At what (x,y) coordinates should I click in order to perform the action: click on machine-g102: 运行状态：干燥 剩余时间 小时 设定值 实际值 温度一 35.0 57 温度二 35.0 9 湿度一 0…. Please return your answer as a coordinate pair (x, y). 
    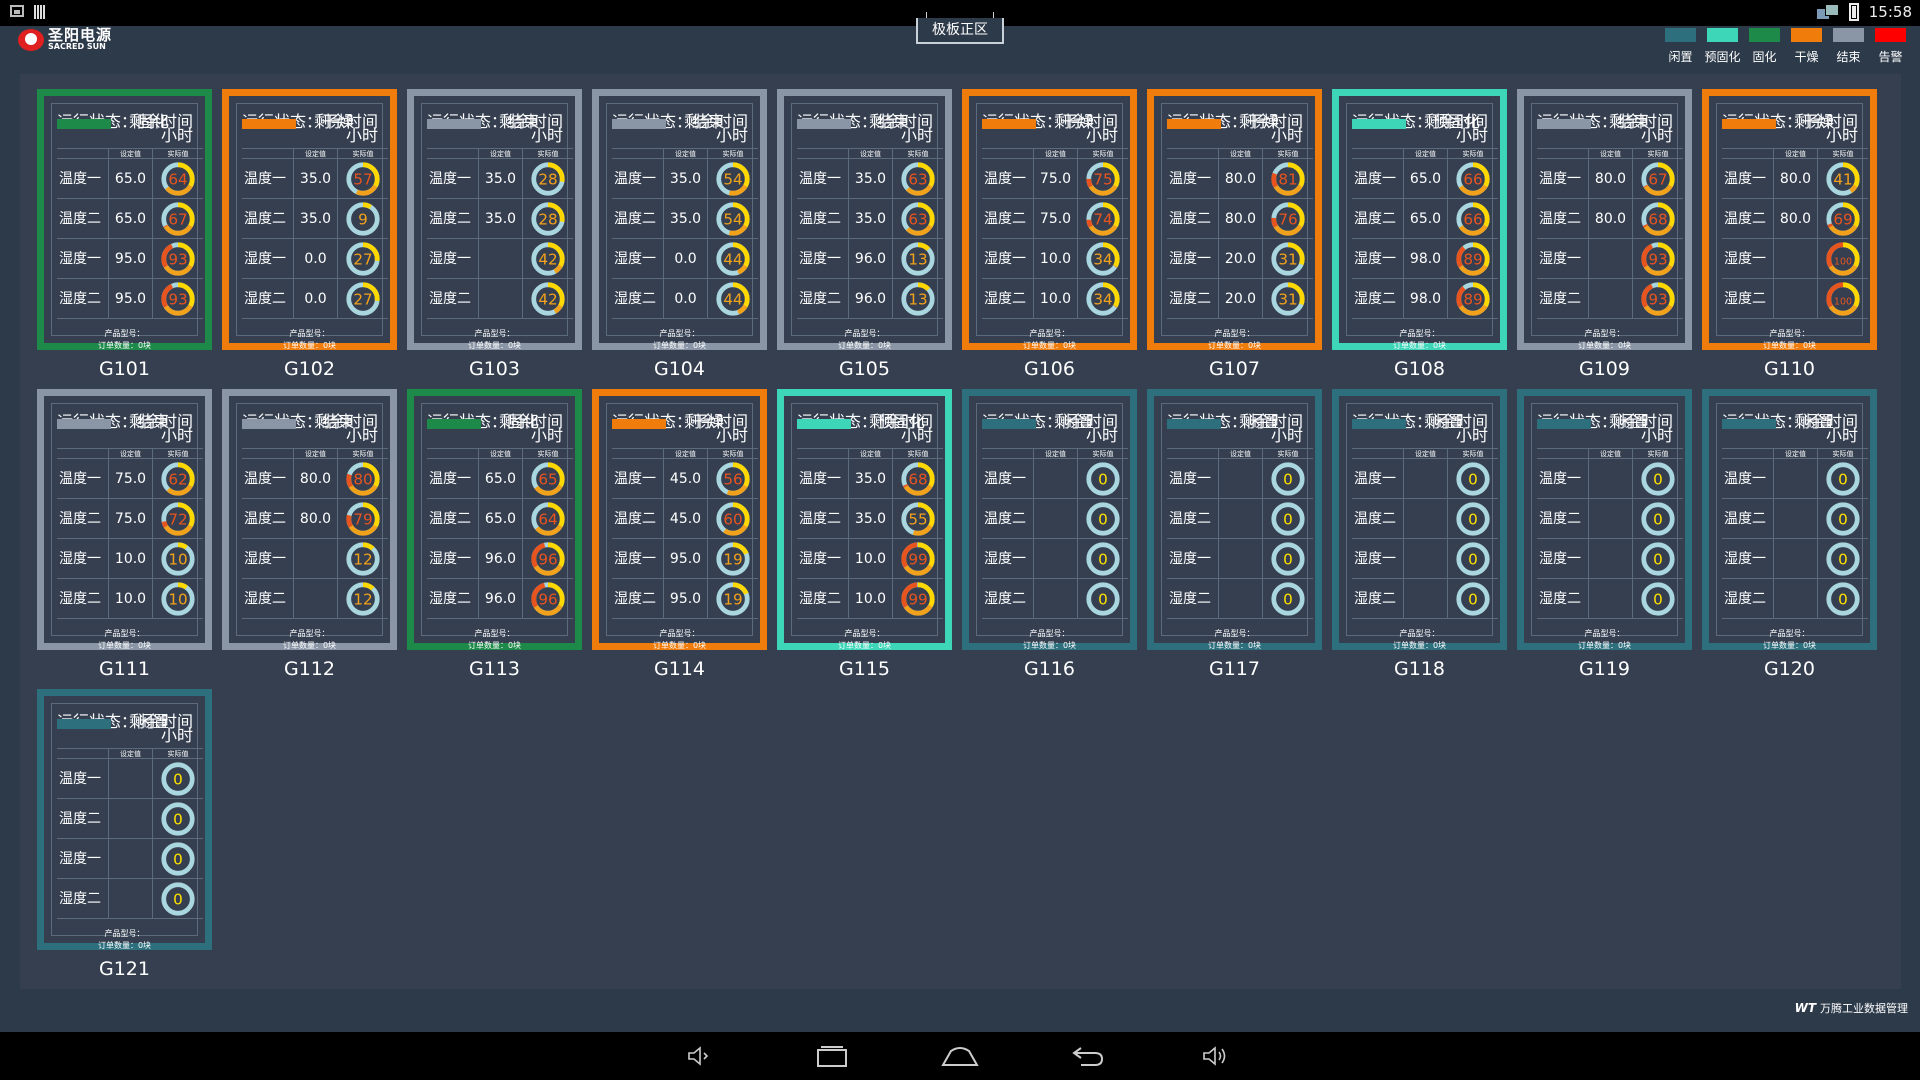
    Looking at the image, I should click on (309, 234).